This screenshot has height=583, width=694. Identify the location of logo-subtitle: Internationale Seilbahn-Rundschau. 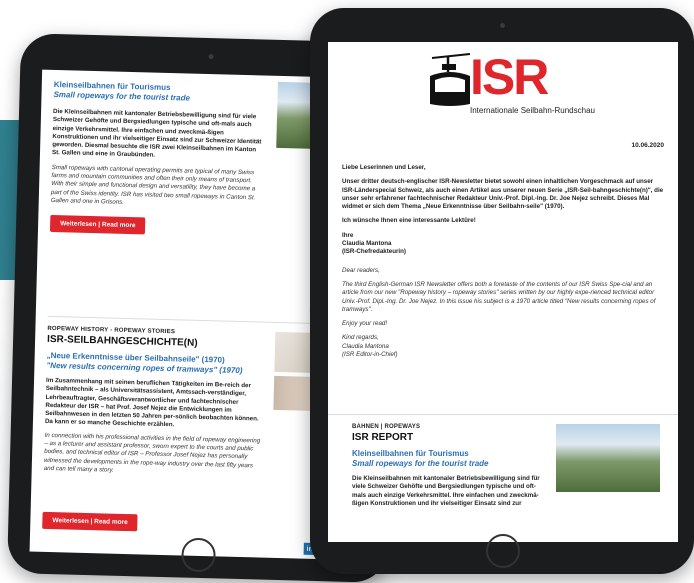
(532, 110).